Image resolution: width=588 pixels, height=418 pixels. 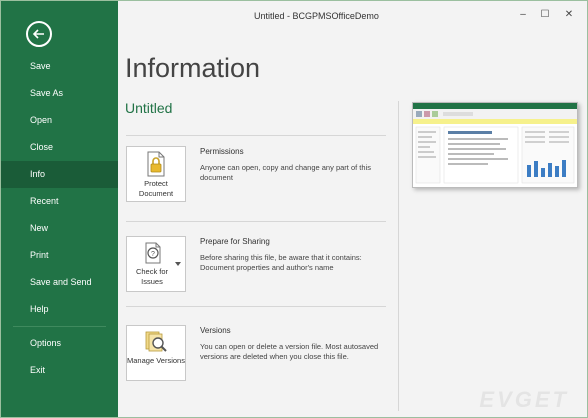 I want to click on back-arrow-icon, so click(x=38, y=34).